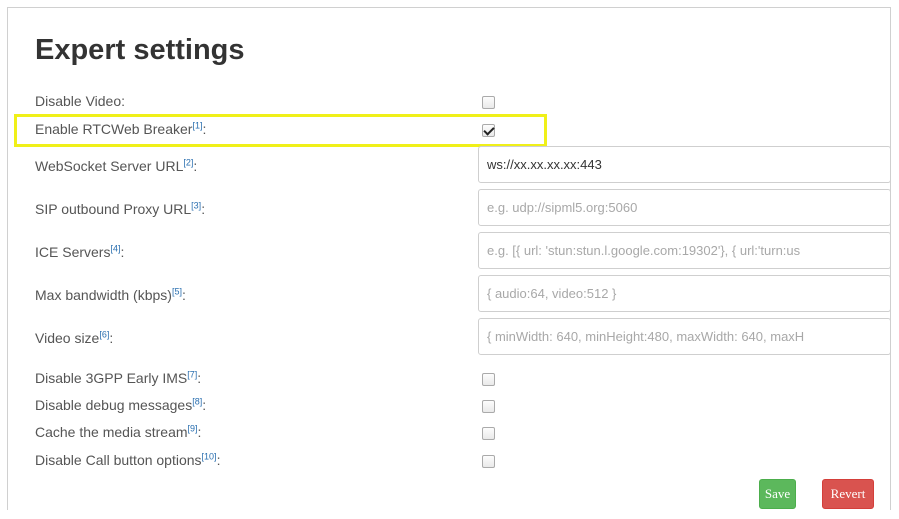 The width and height of the screenshot is (899, 519). Describe the element at coordinates (109, 166) in the screenshot. I see `label-text: WebSocket Server URL` at that location.